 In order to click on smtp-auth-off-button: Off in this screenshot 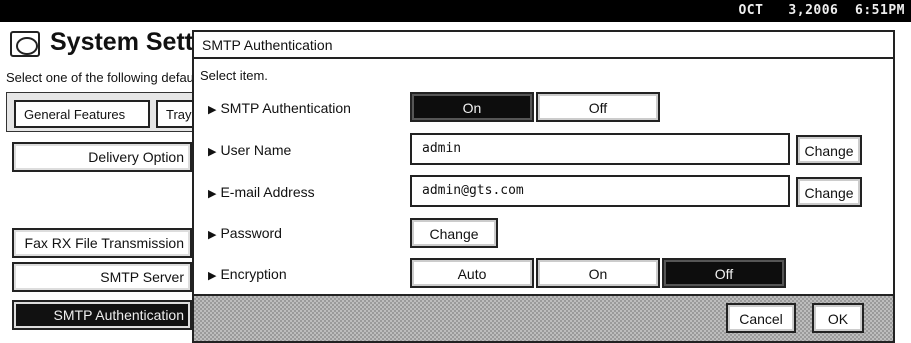, I will do `click(598, 107)`.